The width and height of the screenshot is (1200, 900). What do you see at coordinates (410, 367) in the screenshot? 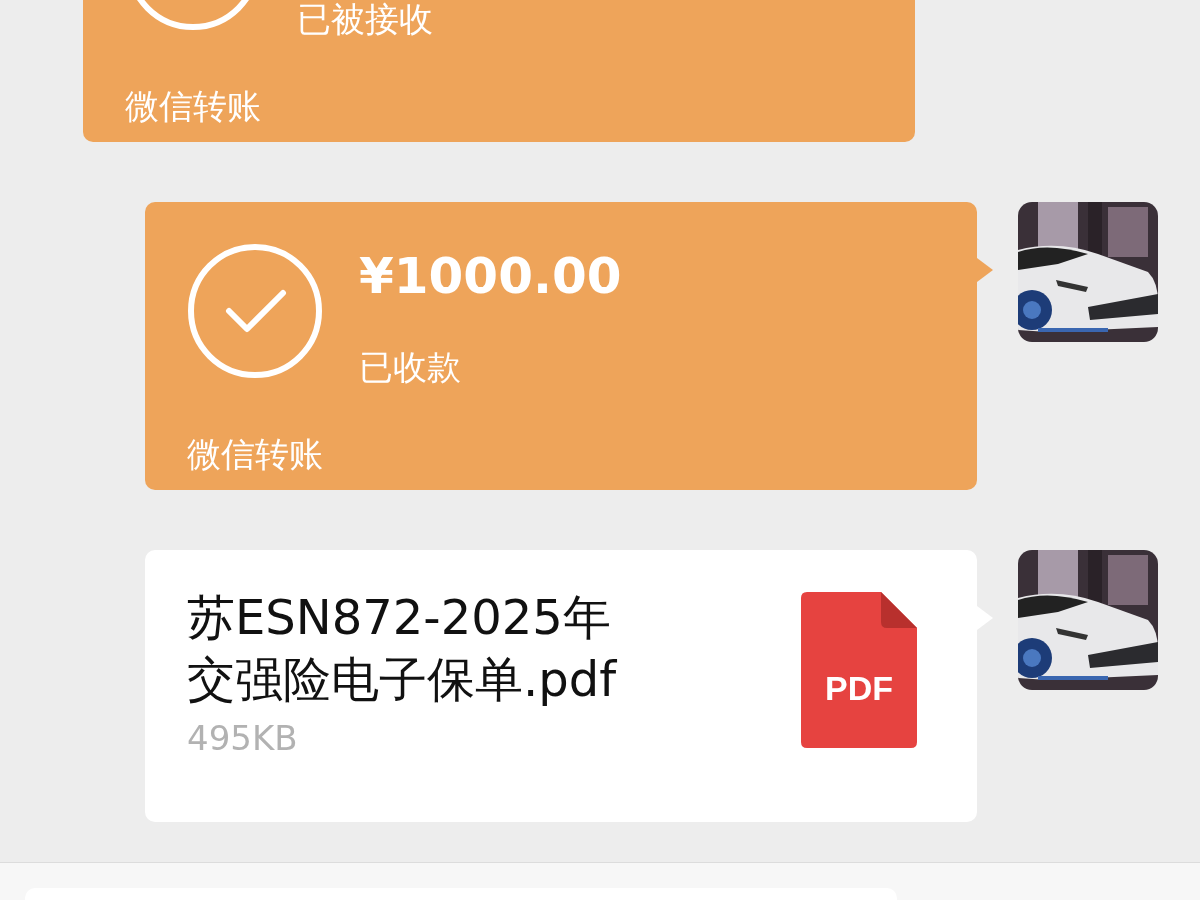
I see `transfer-status: 已收款` at bounding box center [410, 367].